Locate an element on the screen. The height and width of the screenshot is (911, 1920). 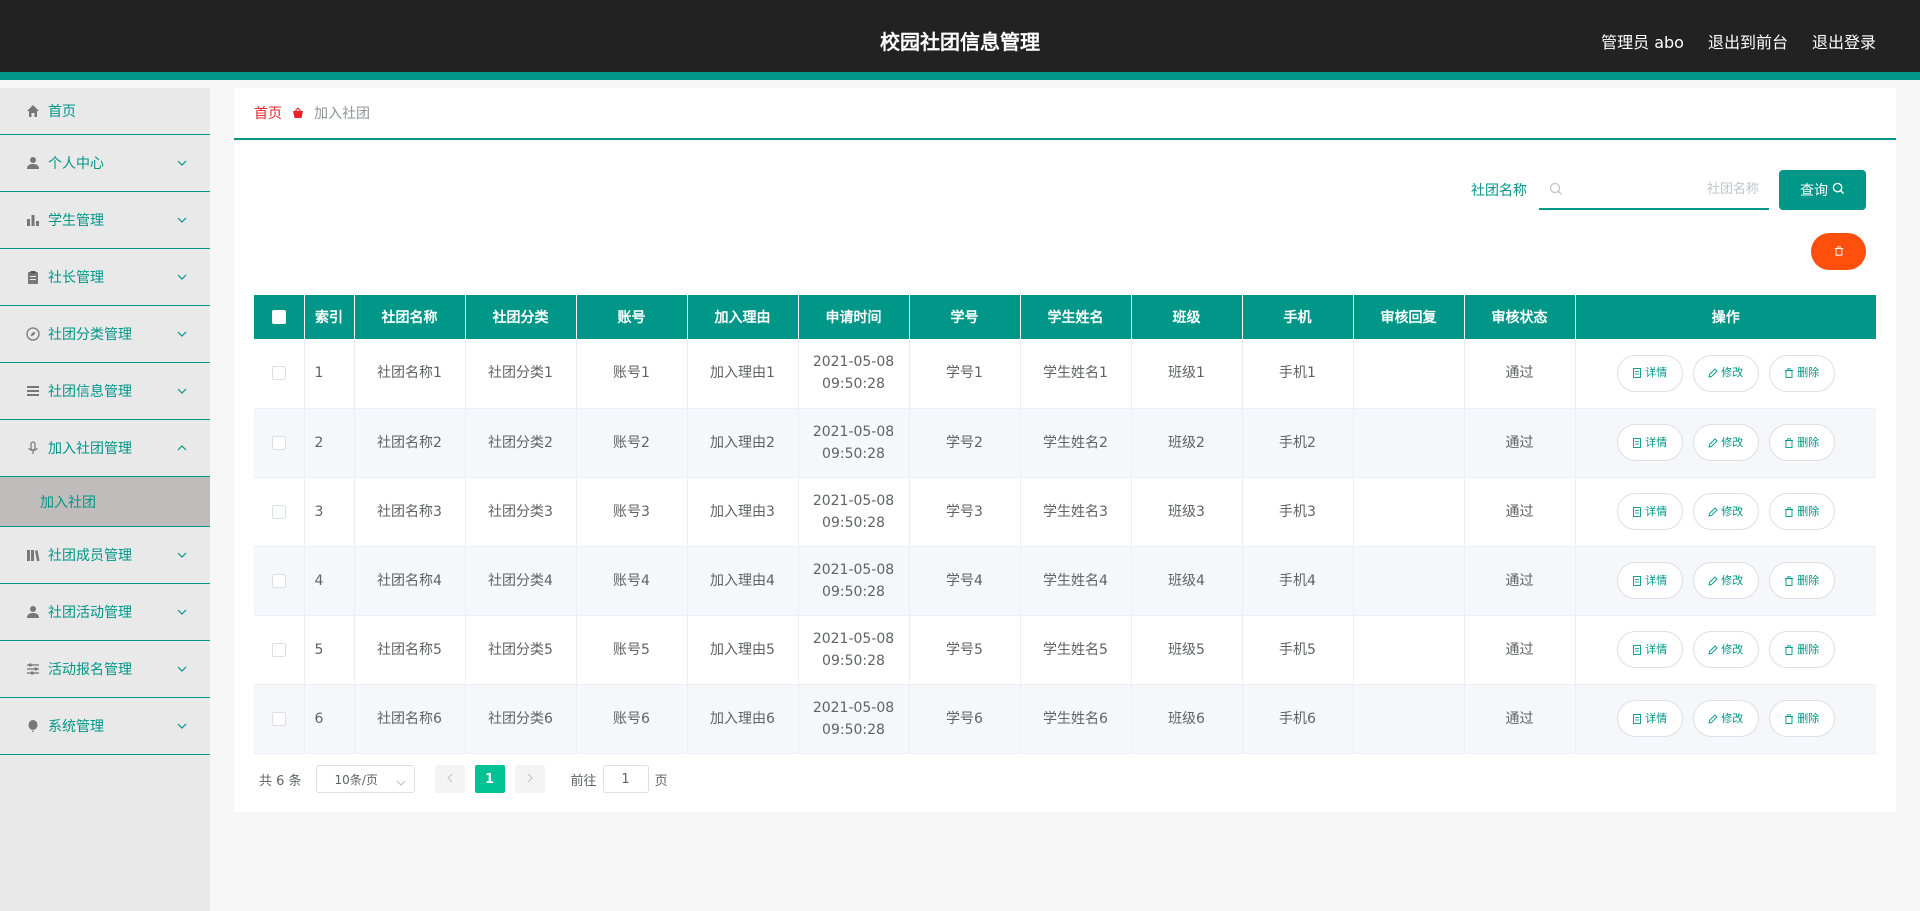
sidebar-item-join-club-management: 加入社团管理 is located at coordinates (105, 448).